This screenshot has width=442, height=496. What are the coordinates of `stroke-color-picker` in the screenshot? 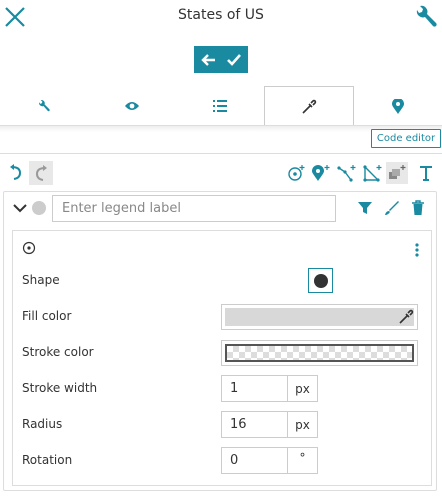 It's located at (319, 353).